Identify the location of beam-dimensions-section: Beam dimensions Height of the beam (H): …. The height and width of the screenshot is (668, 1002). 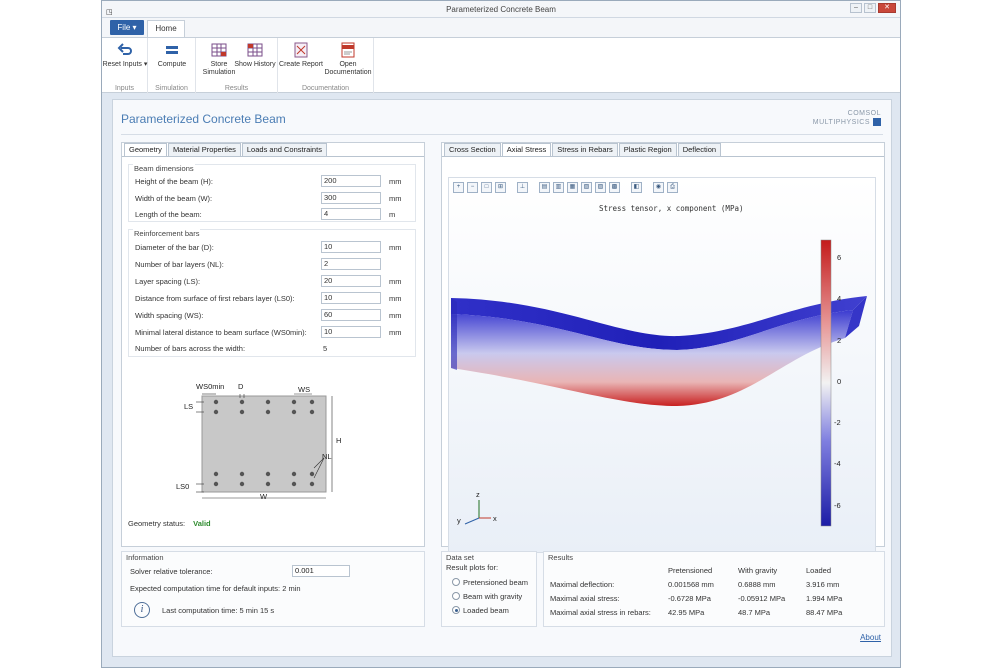
(272, 193).